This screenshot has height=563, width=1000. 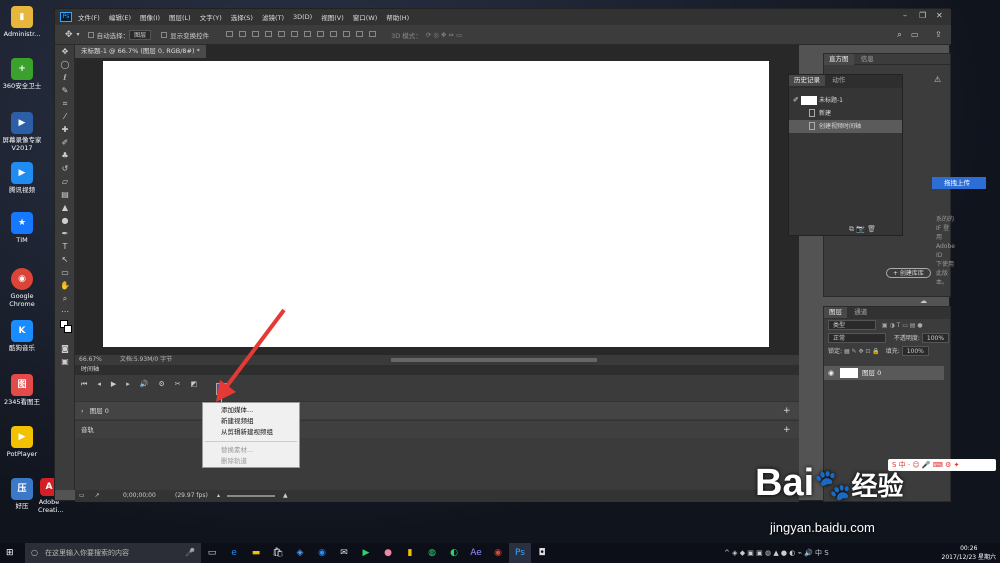 I want to click on tab-histogram: 直方图, so click(x=839, y=59).